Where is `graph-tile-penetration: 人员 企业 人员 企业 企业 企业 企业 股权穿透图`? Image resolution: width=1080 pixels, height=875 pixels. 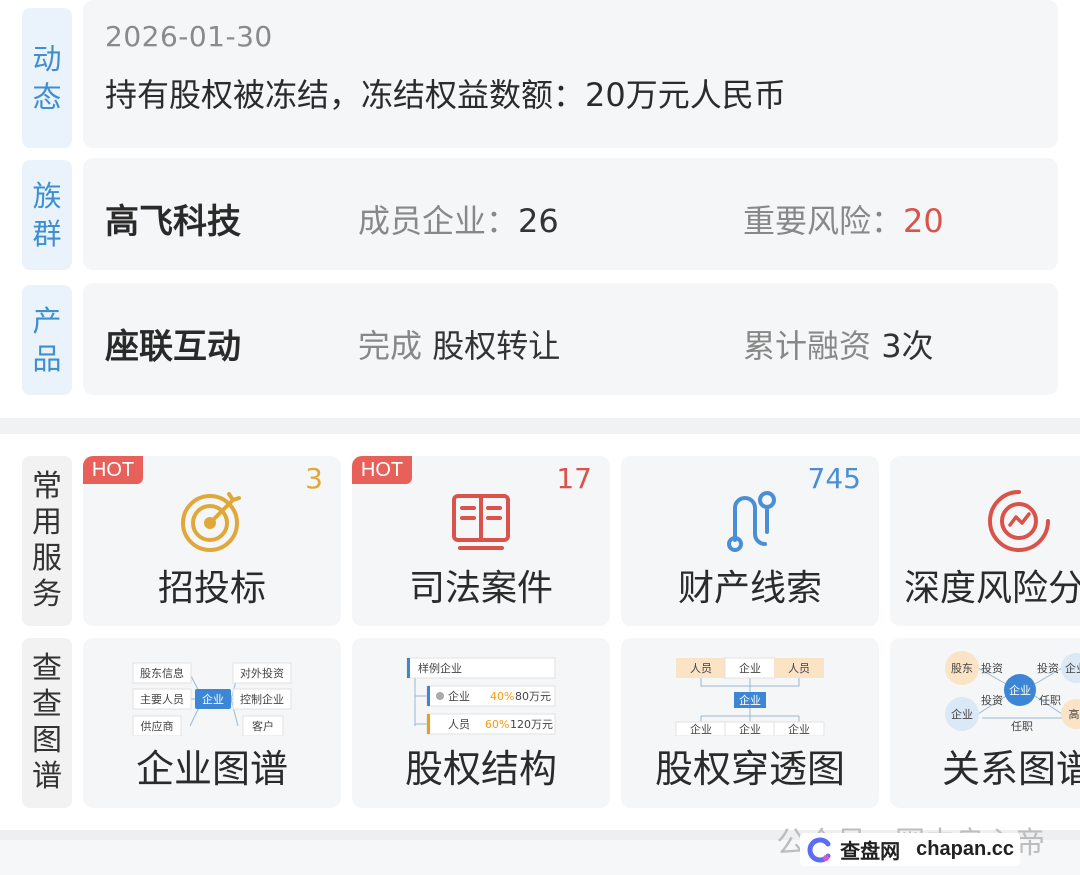 graph-tile-penetration: 人员 企业 人员 企业 企业 企业 企业 股权穿透图 is located at coordinates (750, 723).